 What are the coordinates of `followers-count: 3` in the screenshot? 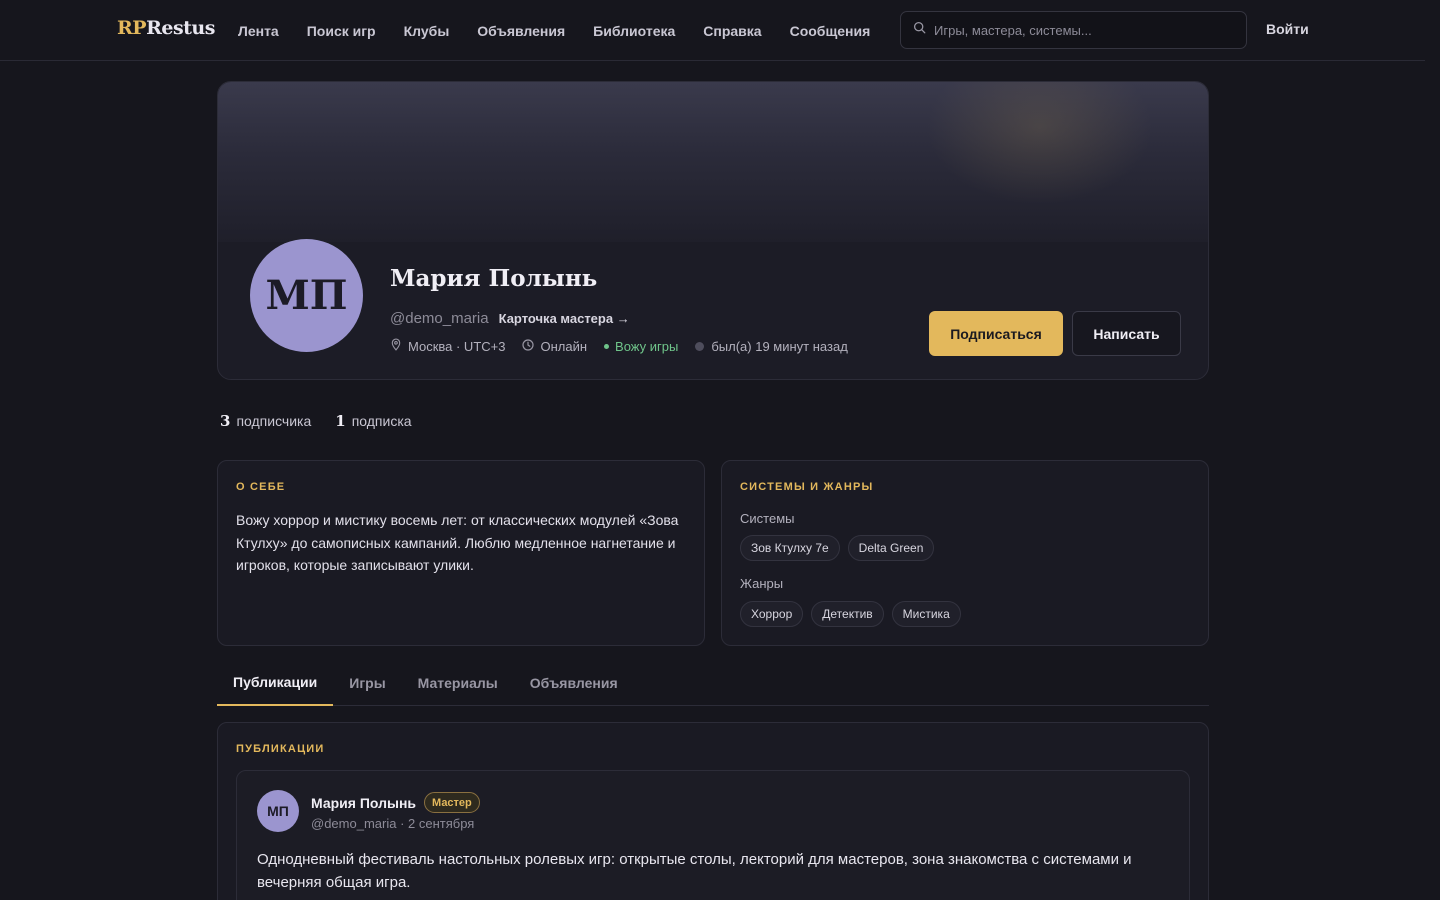 It's located at (225, 421).